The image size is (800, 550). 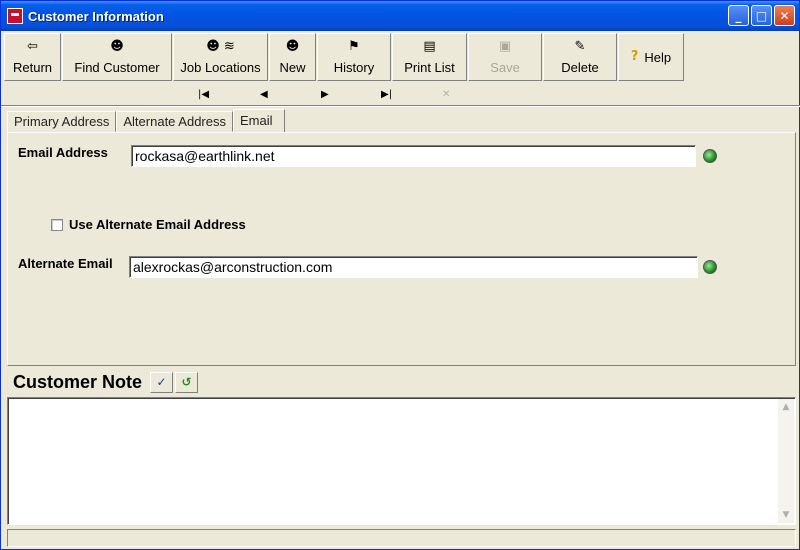 What do you see at coordinates (32, 67) in the screenshot?
I see `return-label: Return` at bounding box center [32, 67].